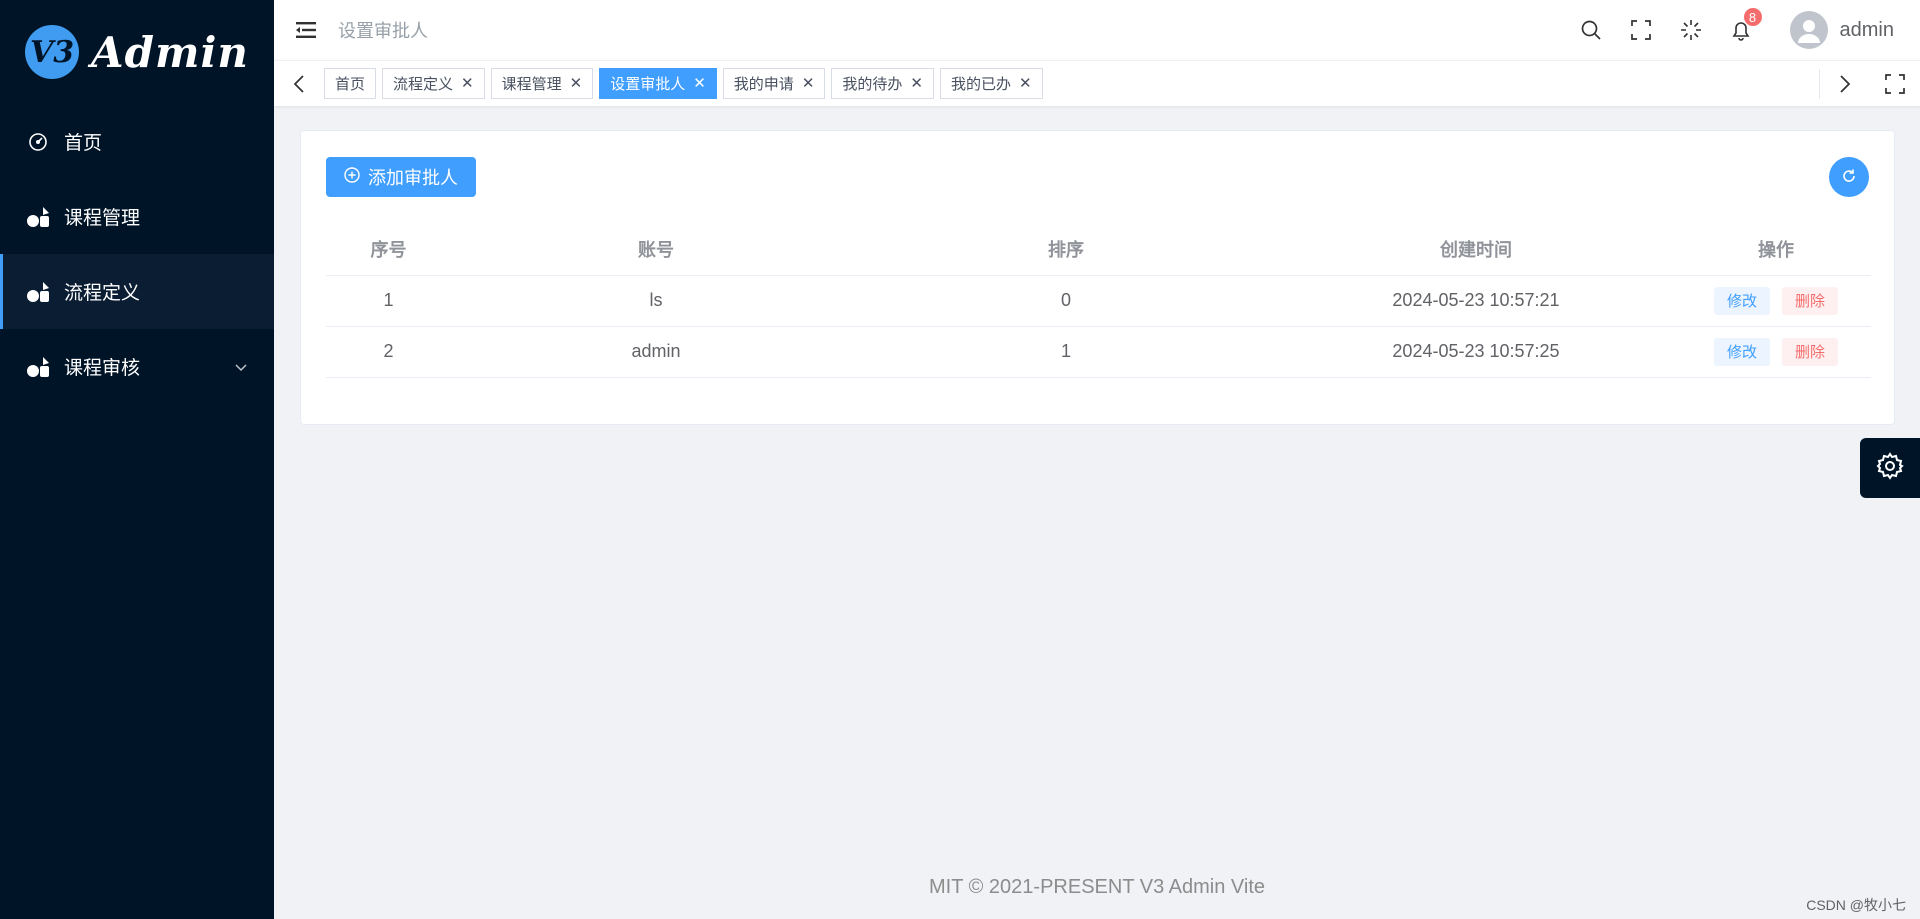  Describe the element at coordinates (1866, 29) in the screenshot. I see `username: admin` at that location.